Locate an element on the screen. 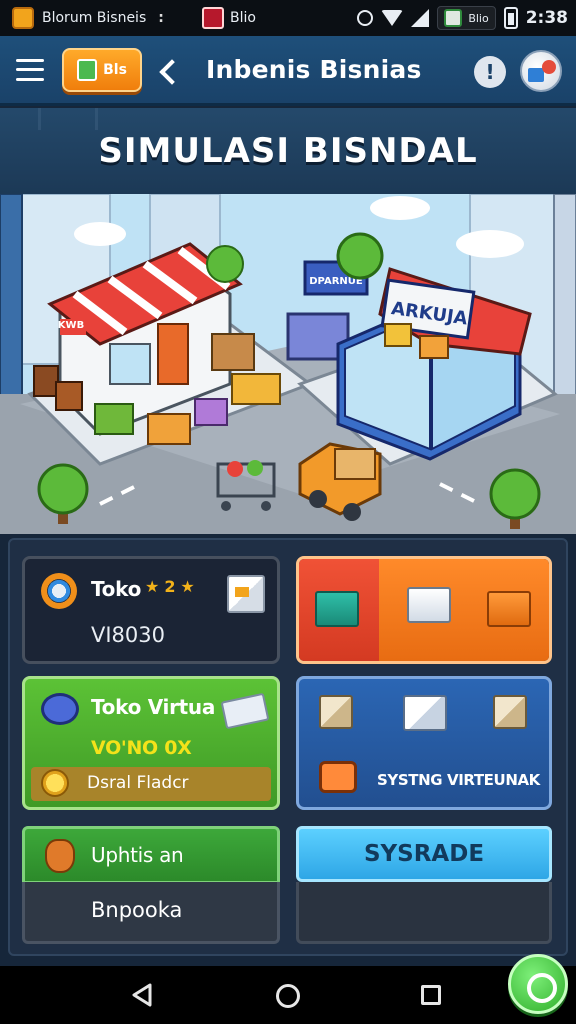  money-bag-icon is located at coordinates (60, 856).